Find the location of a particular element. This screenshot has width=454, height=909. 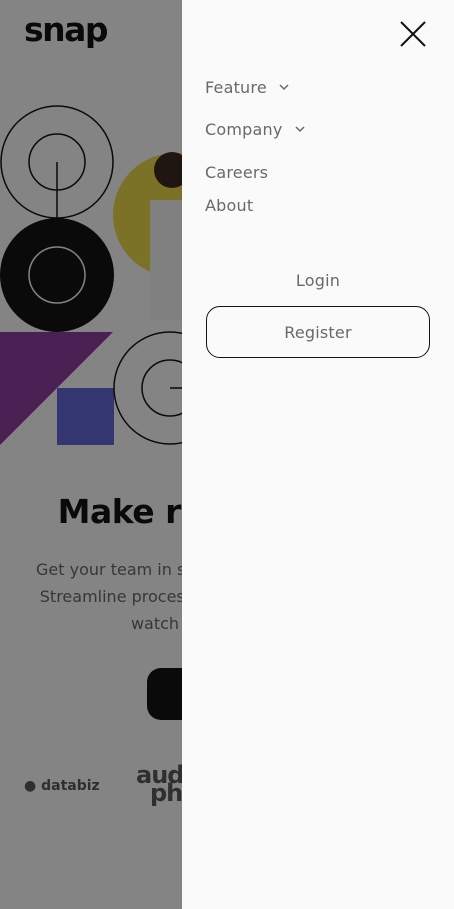

nav-item-label: Company is located at coordinates (244, 129).